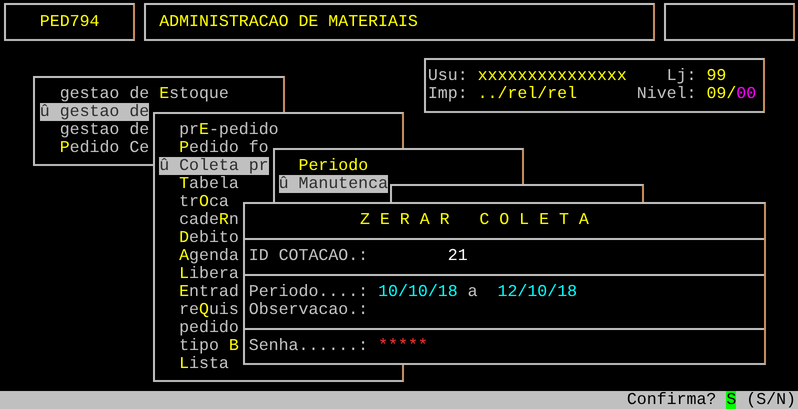 This screenshot has height=409, width=798. What do you see at coordinates (70, 22) in the screenshot?
I see `program-code: PED794` at bounding box center [70, 22].